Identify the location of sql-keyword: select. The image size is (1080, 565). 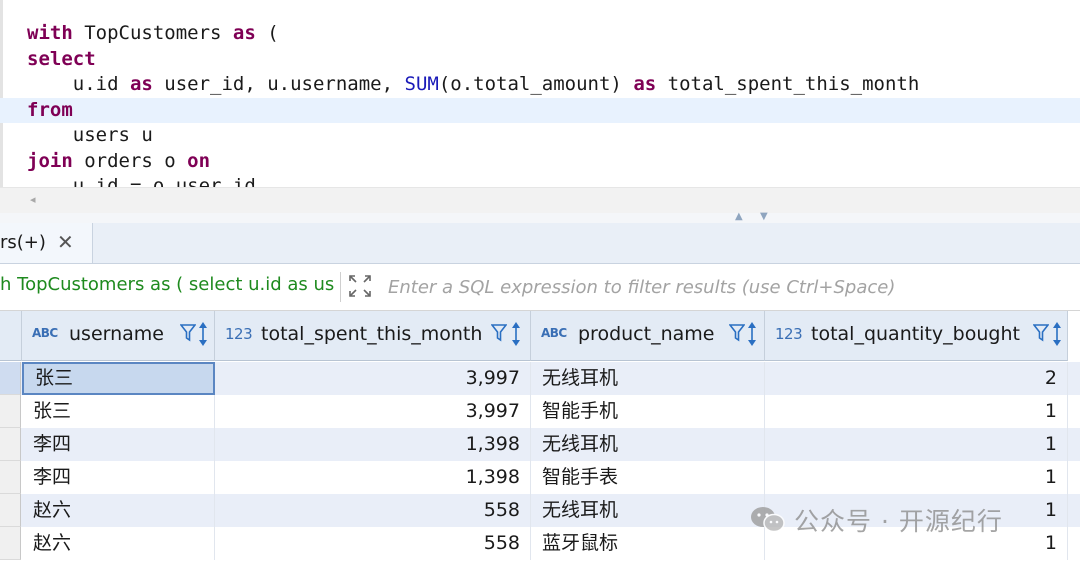
(61, 59).